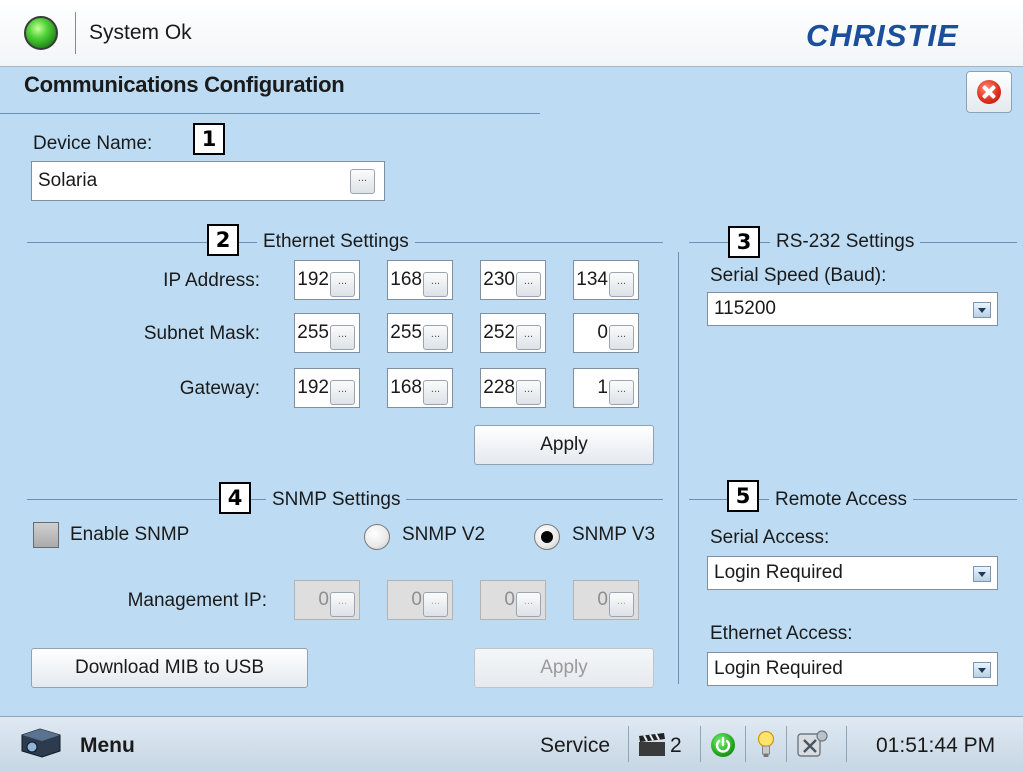  Describe the element at coordinates (336, 242) in the screenshot. I see `ethernet-settings-title: Ethernet Settings` at that location.